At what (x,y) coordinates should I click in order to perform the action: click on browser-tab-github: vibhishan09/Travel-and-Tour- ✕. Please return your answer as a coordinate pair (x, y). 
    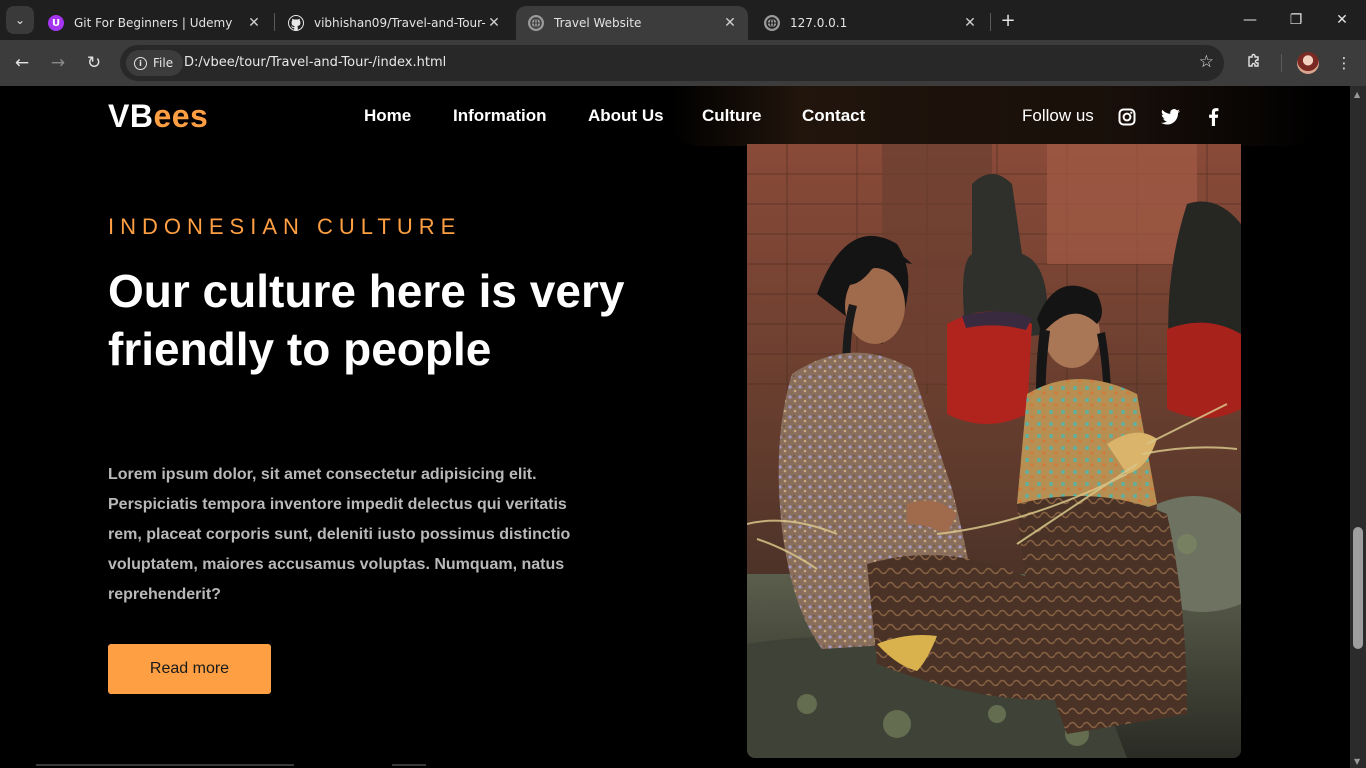
    Looking at the image, I should click on (394, 23).